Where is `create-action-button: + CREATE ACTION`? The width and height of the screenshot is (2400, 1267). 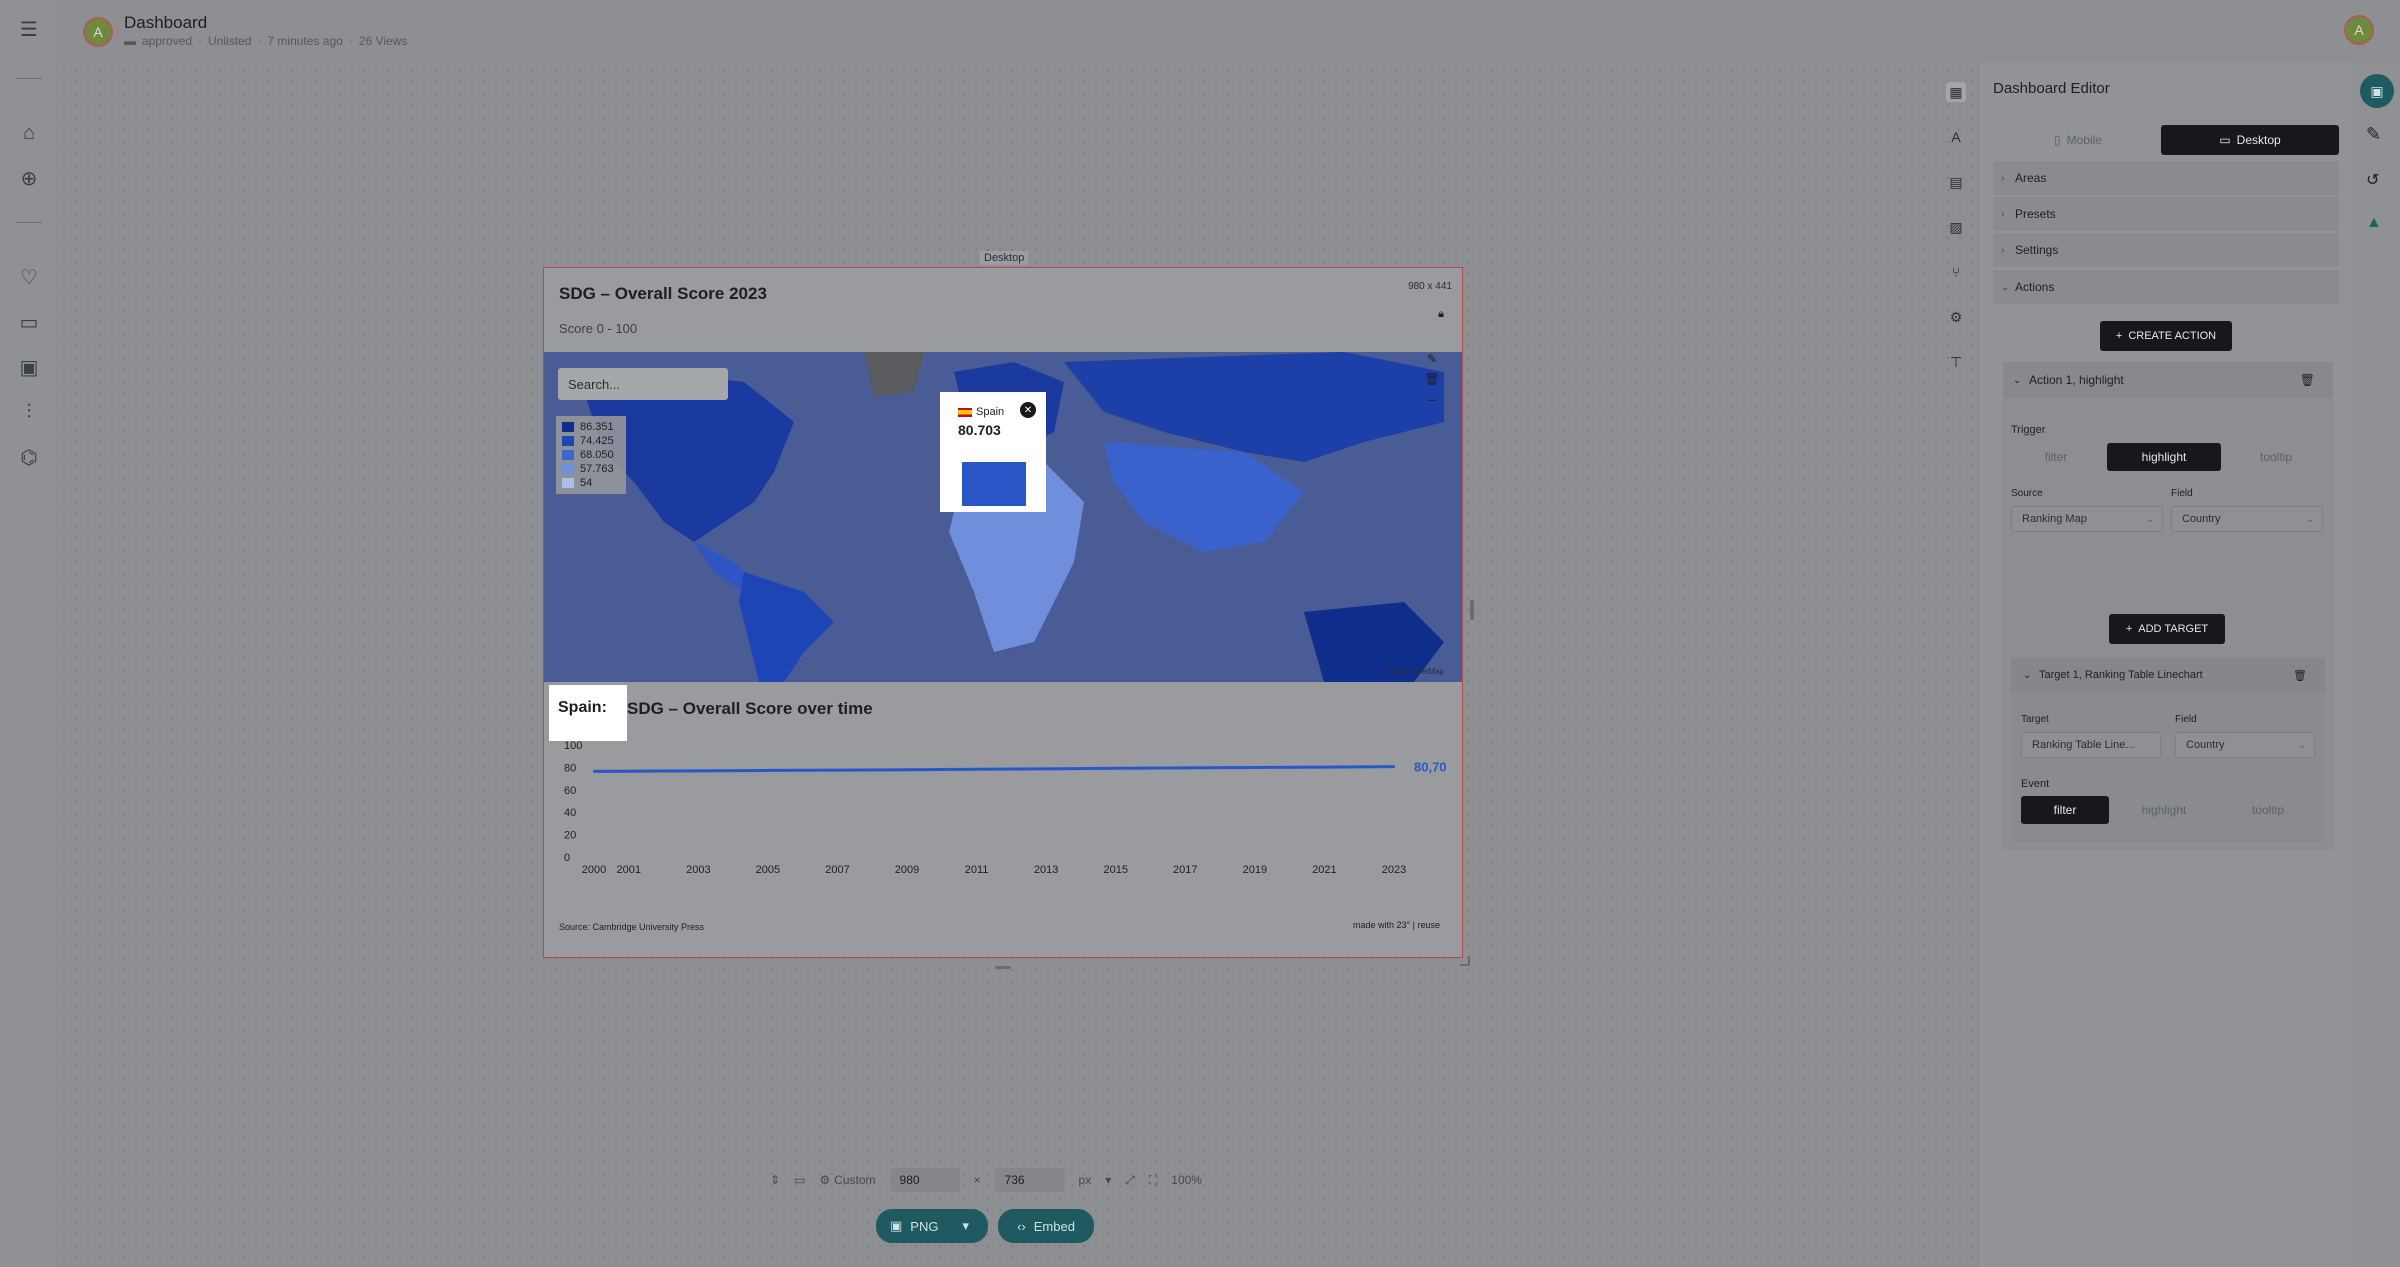 create-action-button: + CREATE ACTION is located at coordinates (2166, 336).